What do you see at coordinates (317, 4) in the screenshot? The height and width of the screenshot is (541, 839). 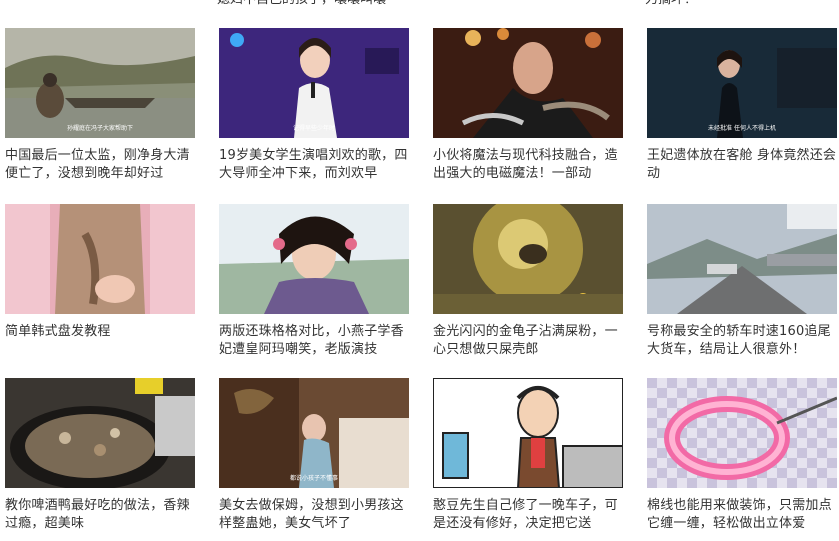 I see `video-title-partial: 媳妇不自己的孩子，嚷嚷叫嚷` at bounding box center [317, 4].